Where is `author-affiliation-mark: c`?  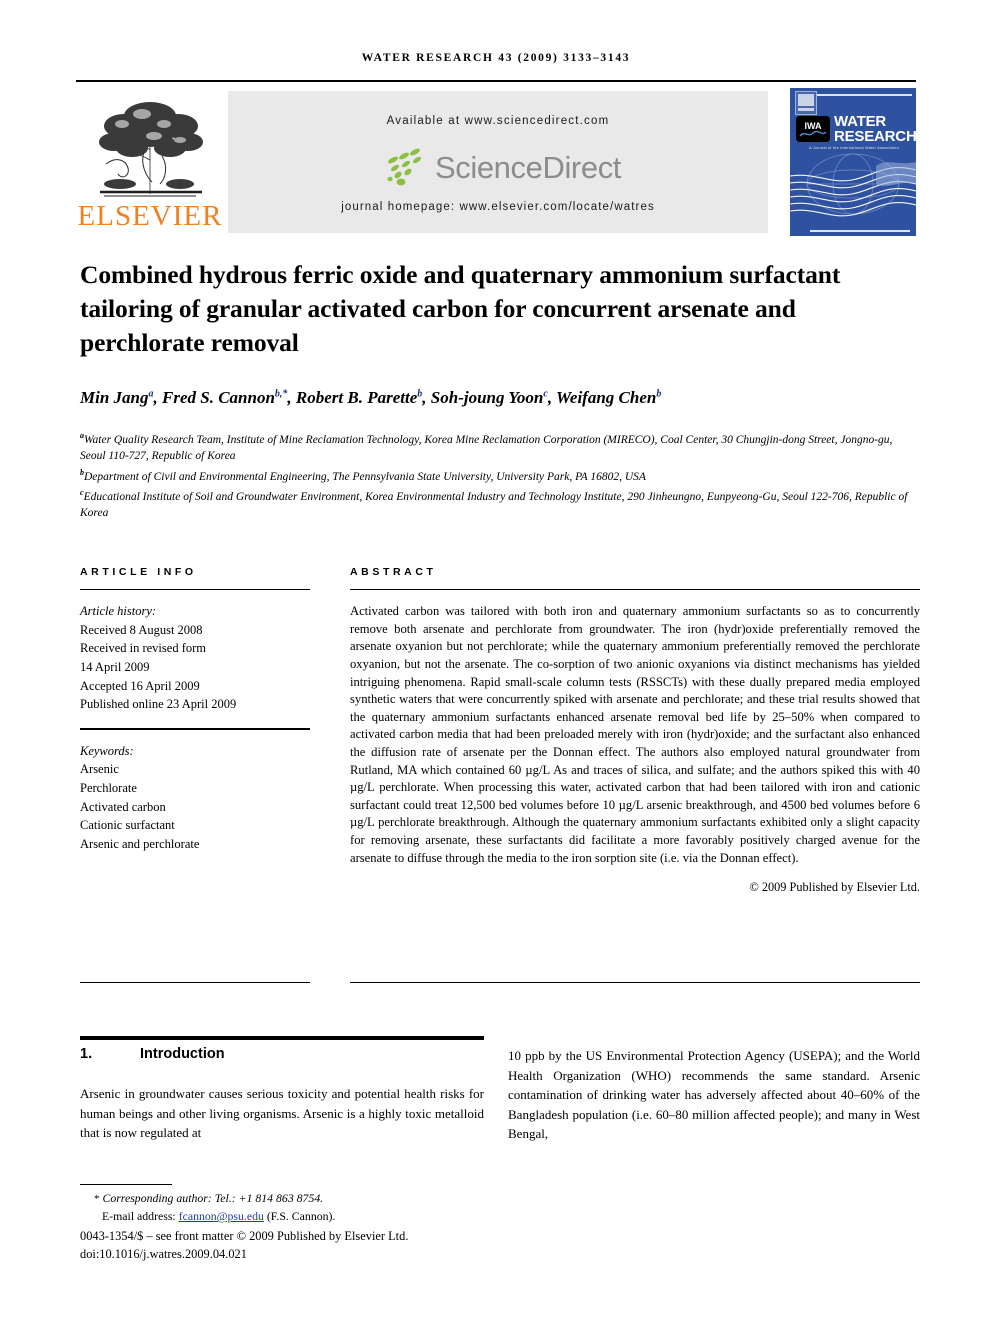
author-affiliation-mark: c is located at coordinates (545, 394).